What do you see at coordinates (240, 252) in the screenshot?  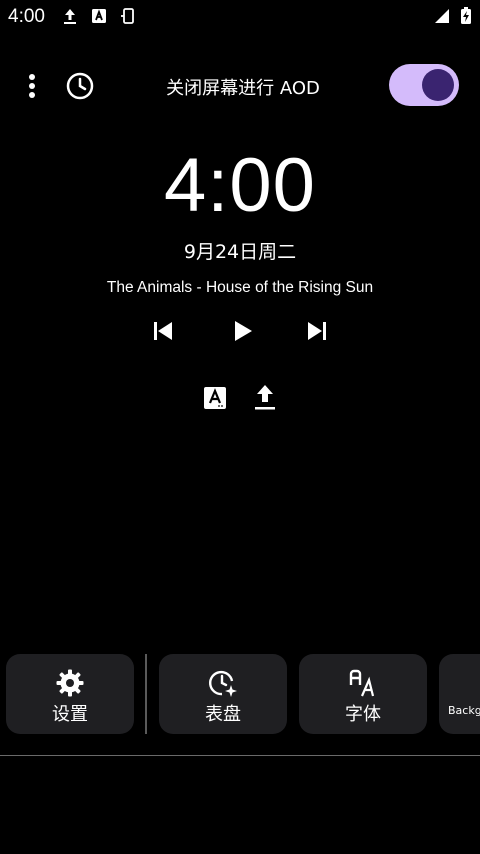 I see `clock-date: 9月24日周二` at bounding box center [240, 252].